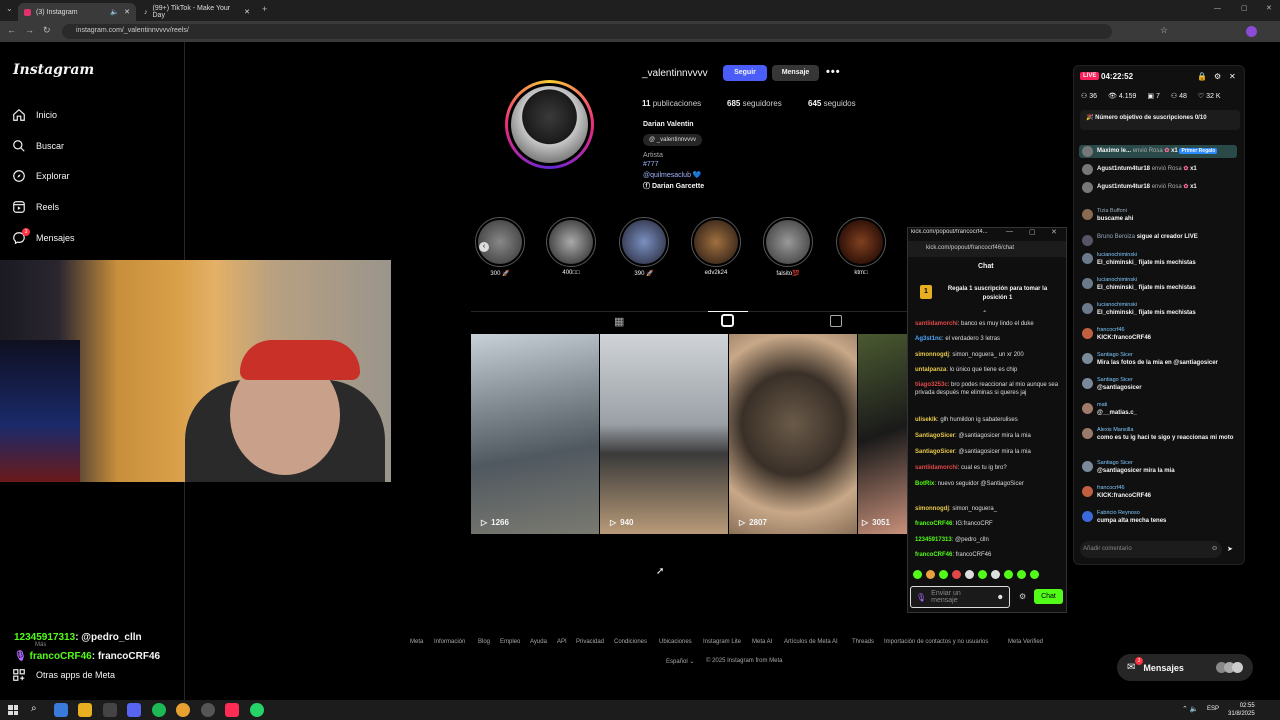  I want to click on file-explorer-icon, so click(85, 710).